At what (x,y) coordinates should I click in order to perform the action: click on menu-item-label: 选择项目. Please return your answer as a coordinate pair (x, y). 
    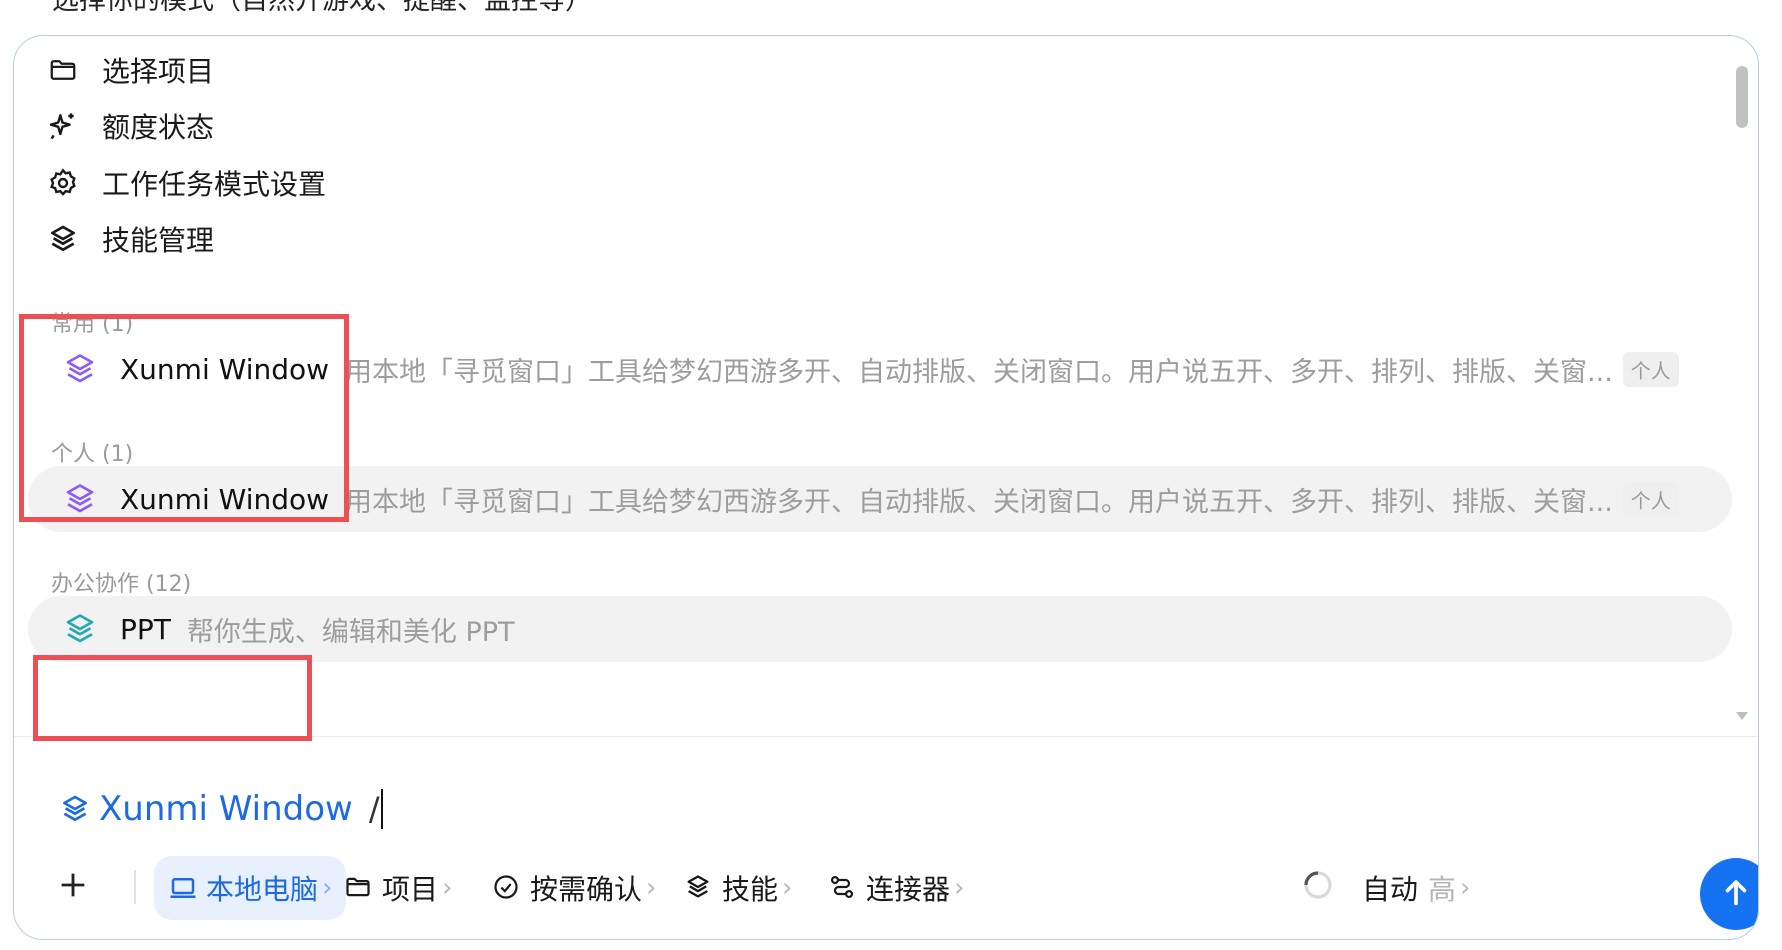
    Looking at the image, I should click on (158, 71).